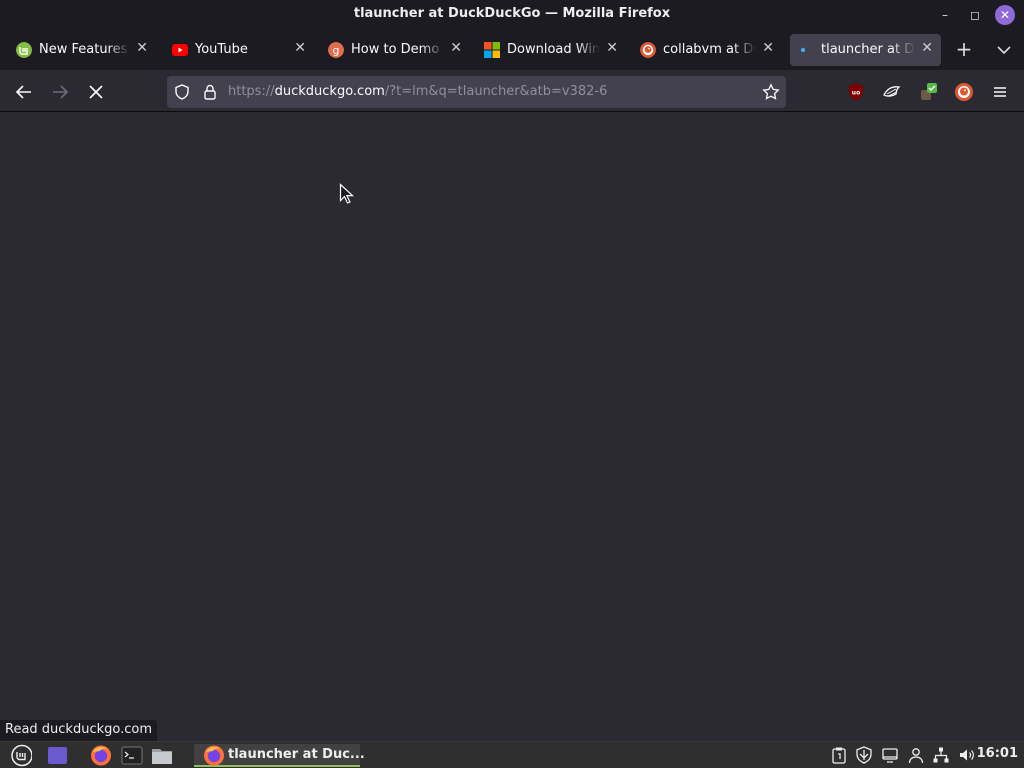 This screenshot has height=768, width=1024. I want to click on extension-check-icon, so click(928, 92).